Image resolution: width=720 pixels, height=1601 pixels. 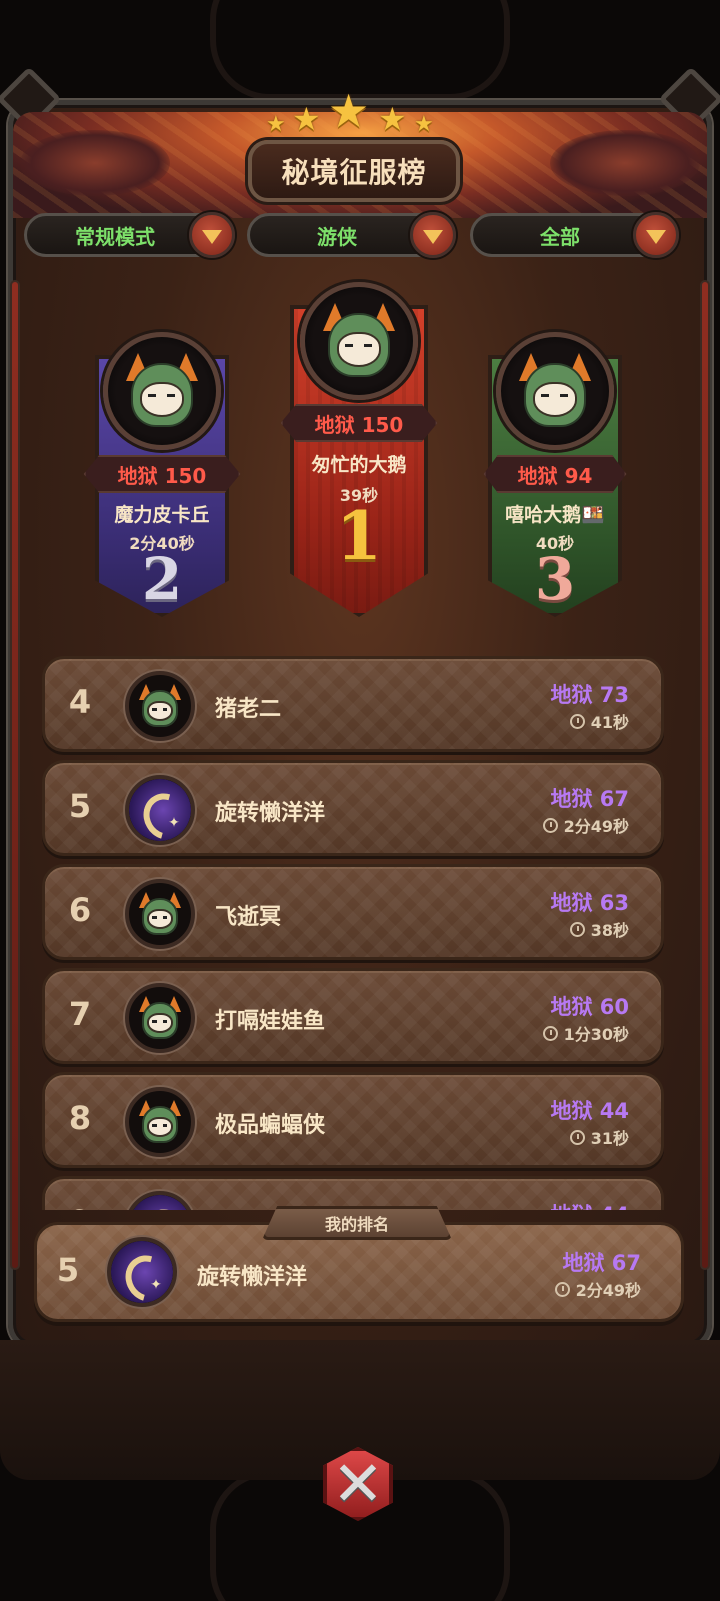 What do you see at coordinates (248, 917) in the screenshot?
I see `player-name: 飞逝冥` at bounding box center [248, 917].